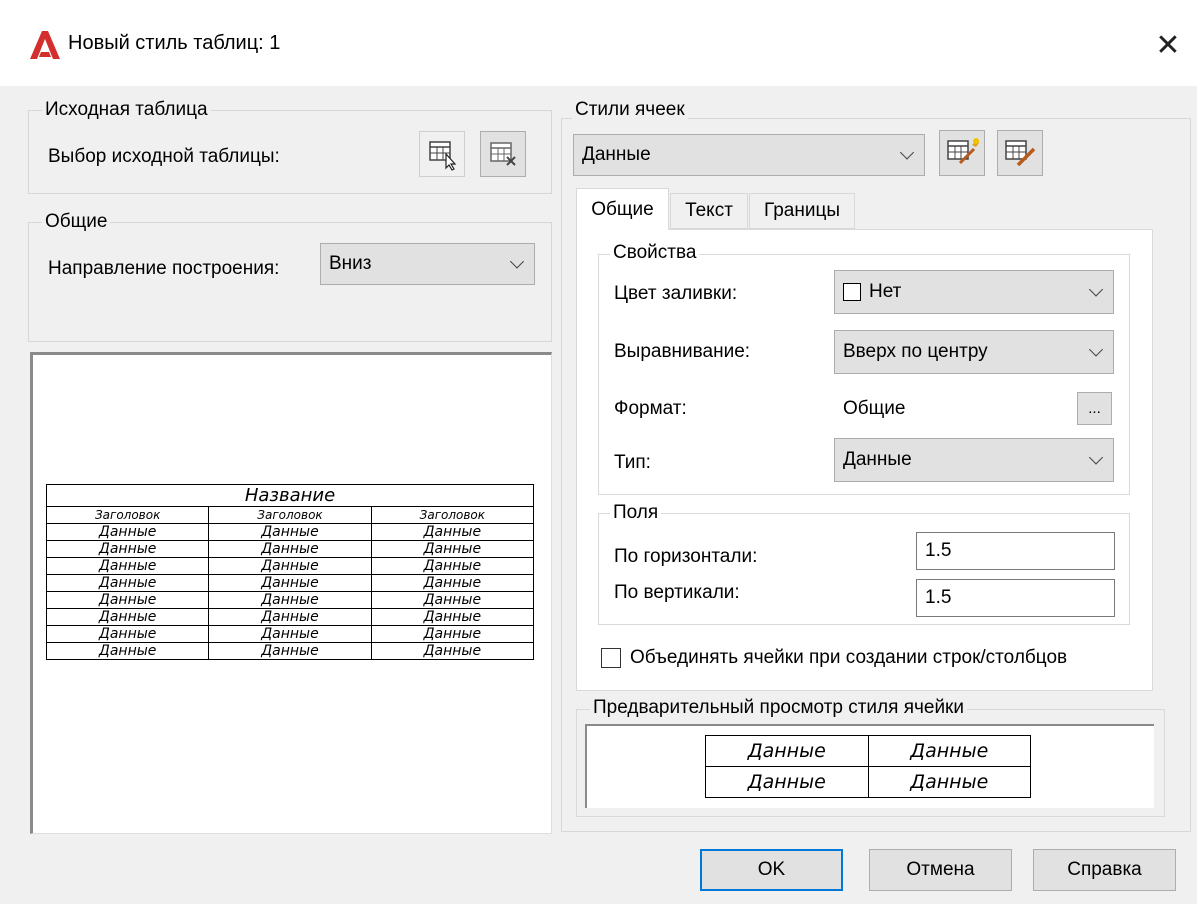 This screenshot has width=1197, height=904. What do you see at coordinates (874, 408) in the screenshot?
I see `format-value: Общие` at bounding box center [874, 408].